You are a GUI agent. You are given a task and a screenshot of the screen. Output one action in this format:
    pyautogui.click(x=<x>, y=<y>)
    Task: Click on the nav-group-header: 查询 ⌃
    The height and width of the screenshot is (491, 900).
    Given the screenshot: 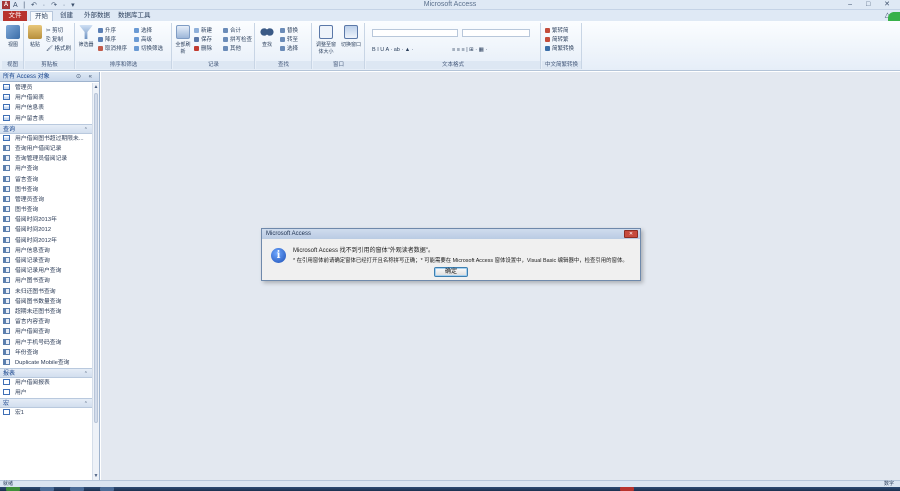 What is the action you would take?
    pyautogui.click(x=46, y=129)
    